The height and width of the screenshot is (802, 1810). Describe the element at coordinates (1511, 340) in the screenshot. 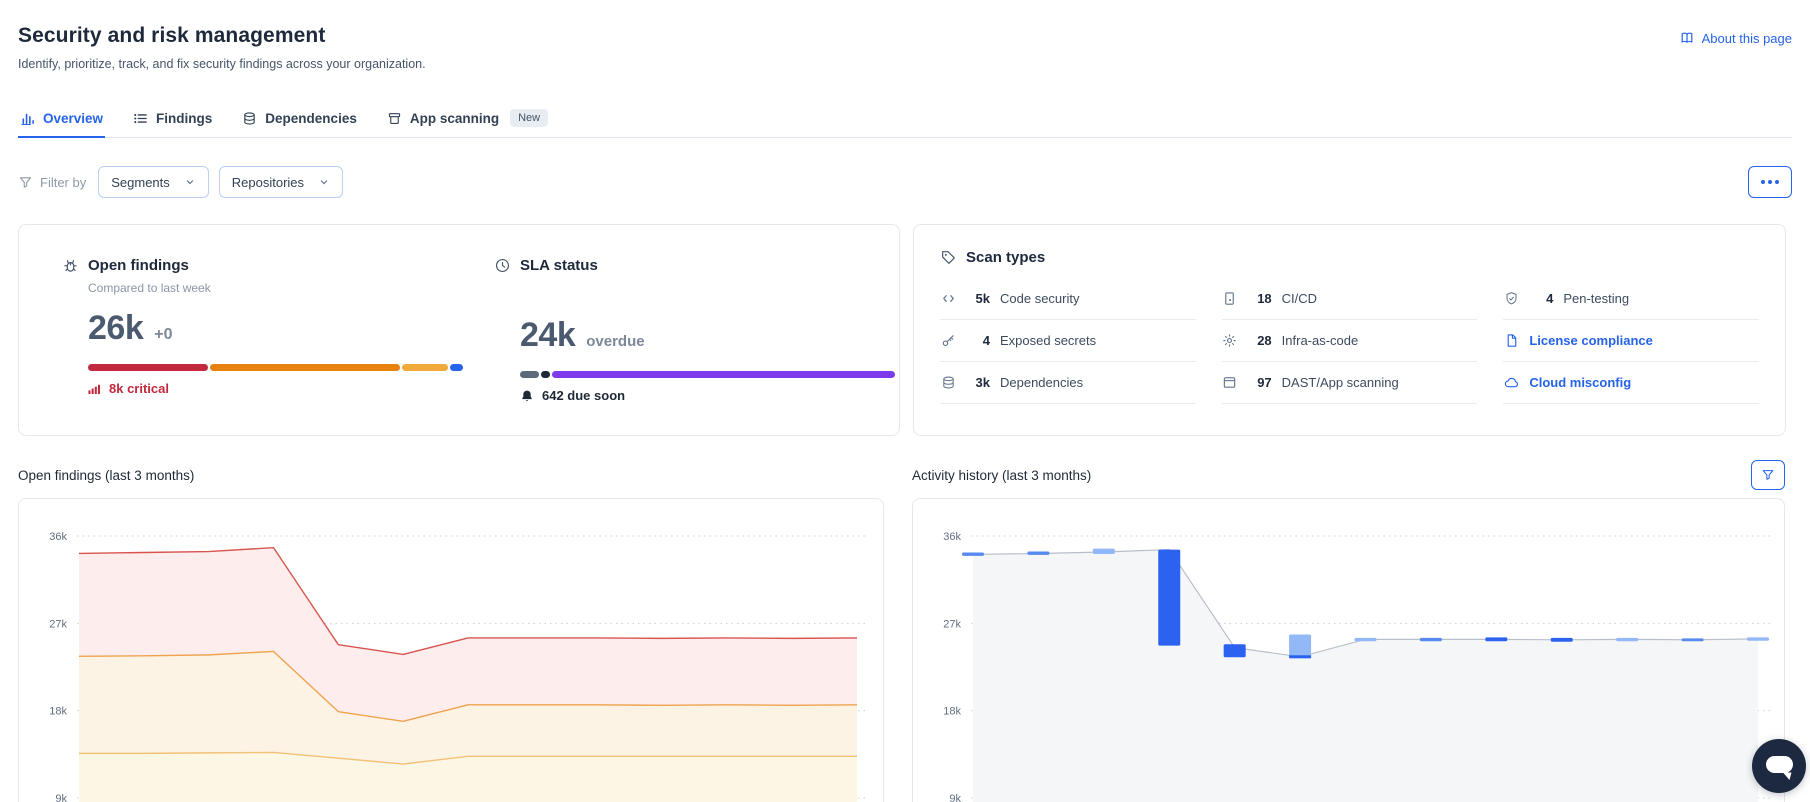

I see `document-icon` at that location.